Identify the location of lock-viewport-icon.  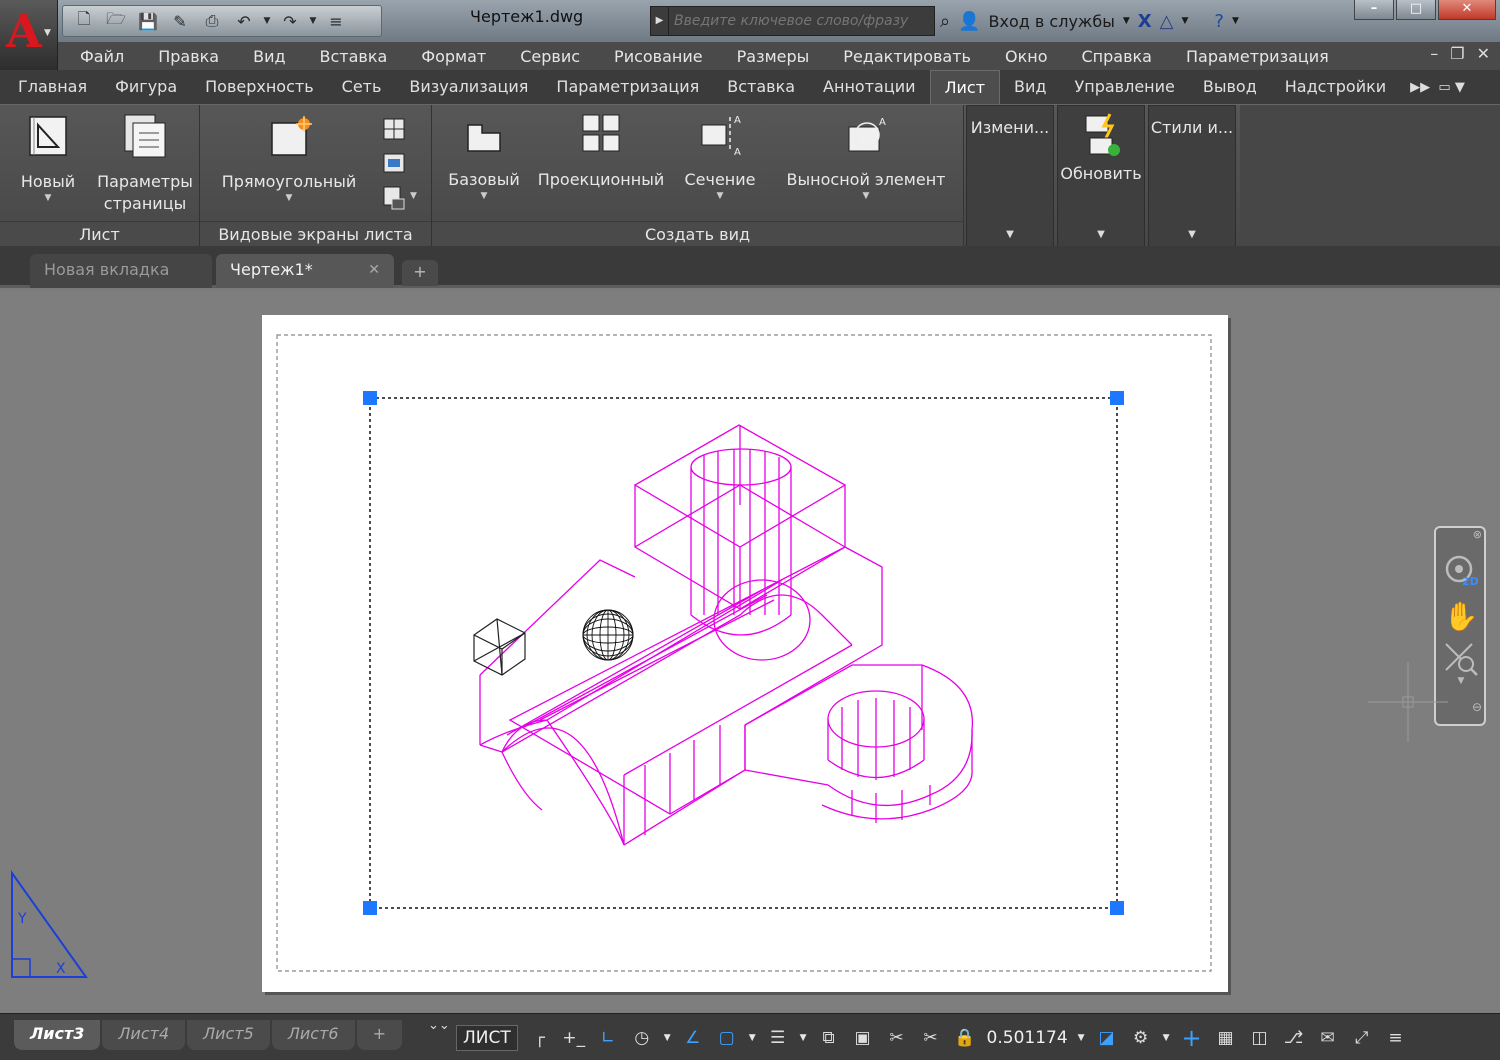
(394, 198).